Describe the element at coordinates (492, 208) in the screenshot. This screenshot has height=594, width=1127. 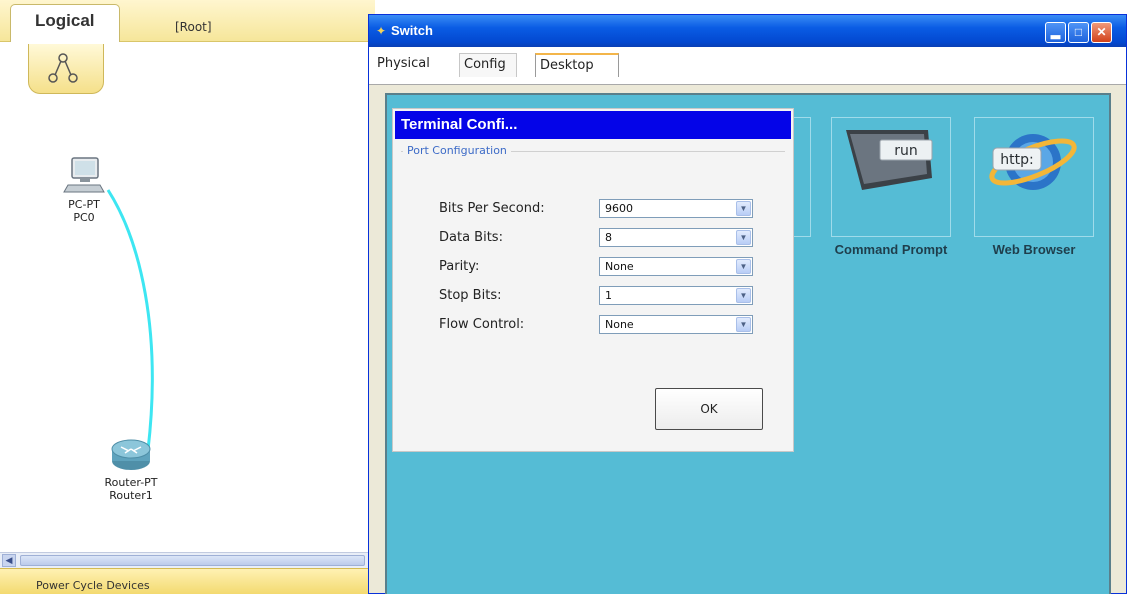
I see `bits-per-second-label: Bits Per Second:` at that location.